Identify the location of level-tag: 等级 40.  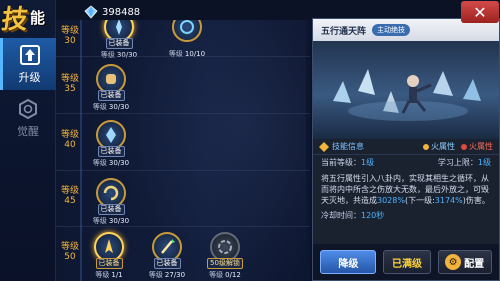
(69, 140).